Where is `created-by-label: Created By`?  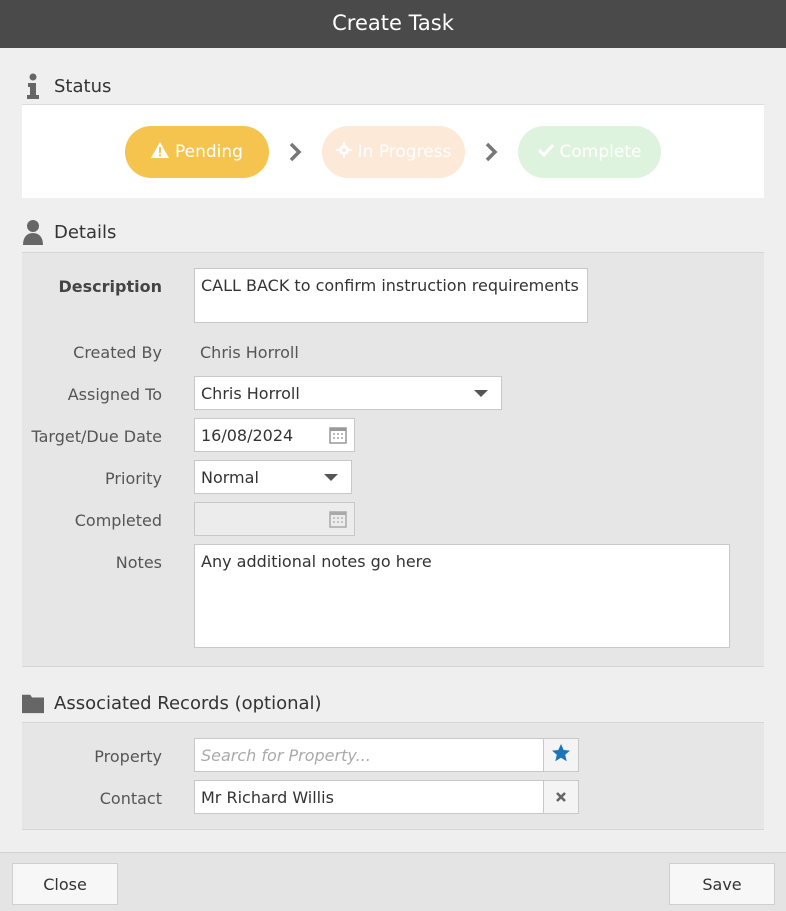
created-by-label: Created By is located at coordinates (117, 352).